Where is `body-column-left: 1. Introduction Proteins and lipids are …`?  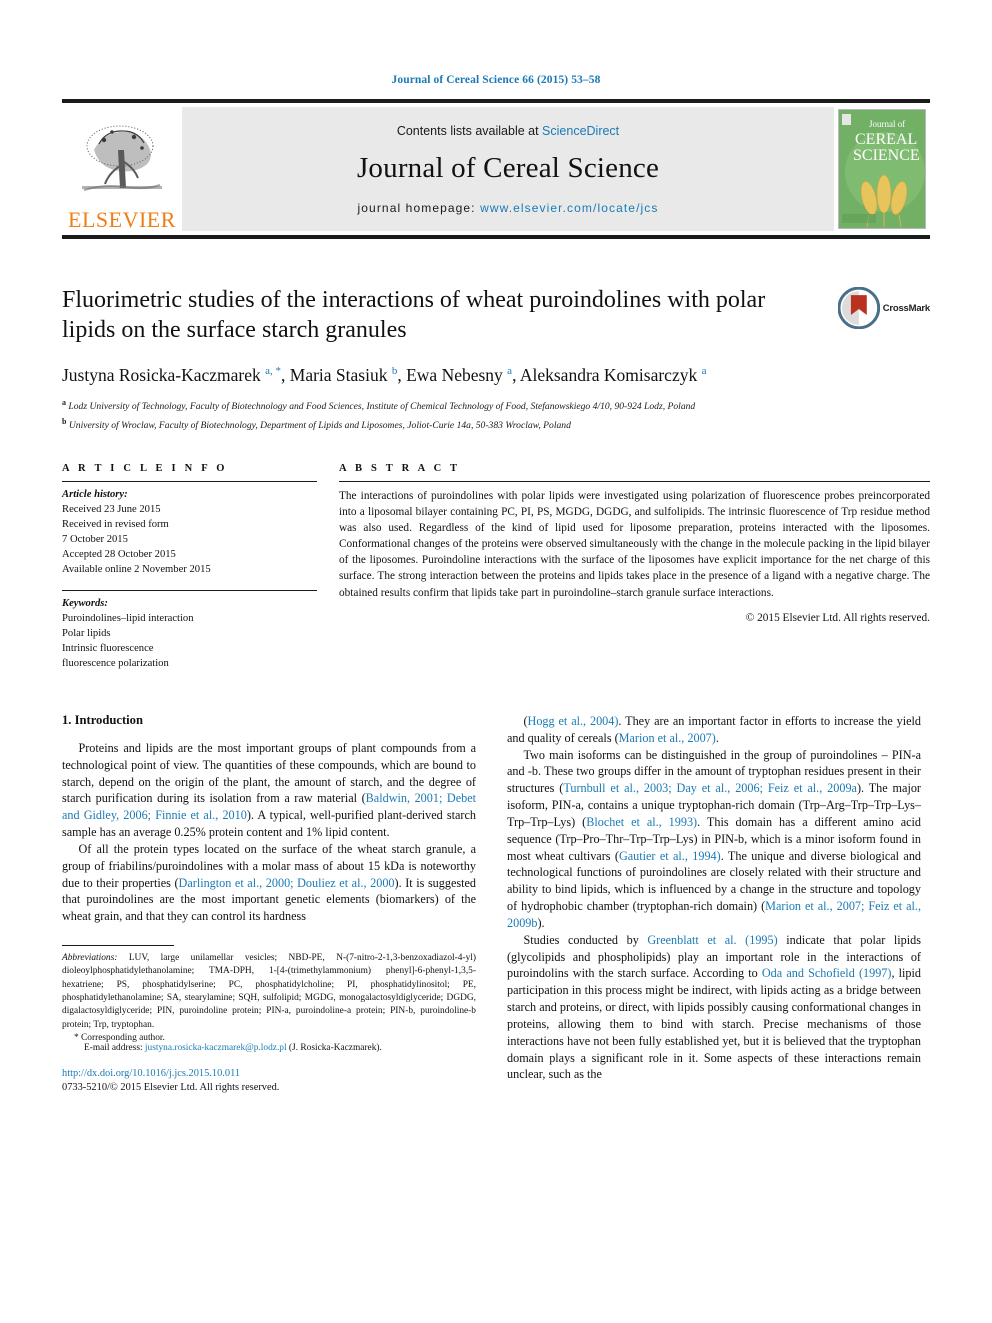
body-column-left: 1. Introduction Proteins and lipids are … is located at coordinates (269, 904).